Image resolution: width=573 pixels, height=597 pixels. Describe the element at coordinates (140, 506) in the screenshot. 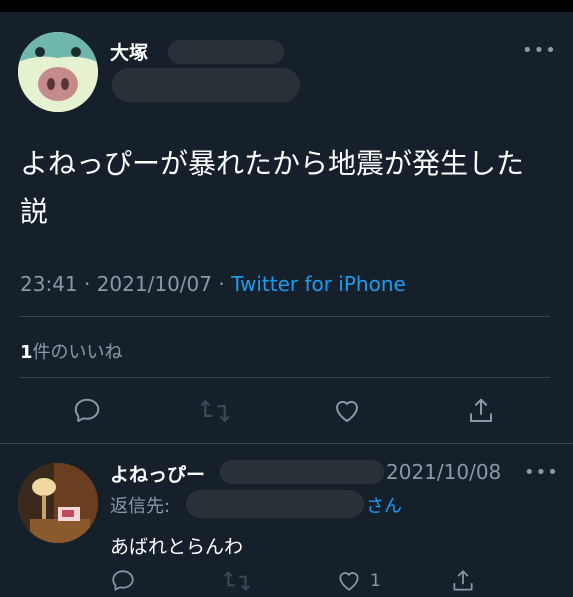

I see `reply-to-label: 返信先:` at that location.